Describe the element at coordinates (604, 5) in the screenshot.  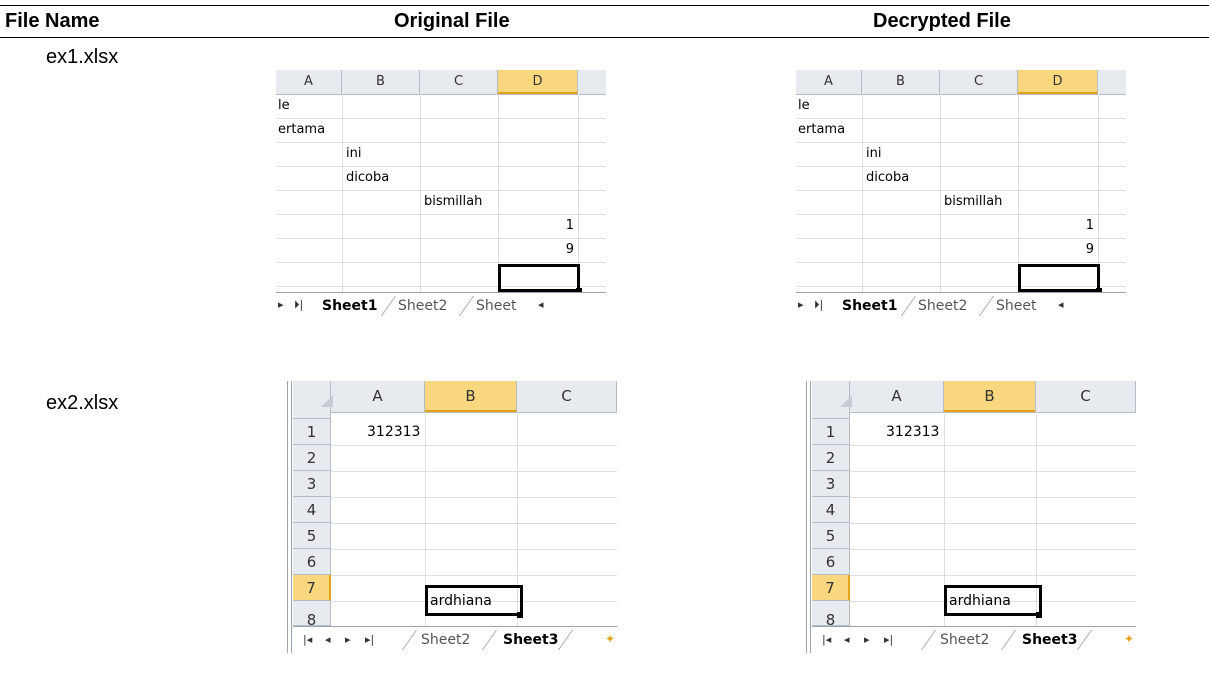
I see `table-top-rule` at that location.